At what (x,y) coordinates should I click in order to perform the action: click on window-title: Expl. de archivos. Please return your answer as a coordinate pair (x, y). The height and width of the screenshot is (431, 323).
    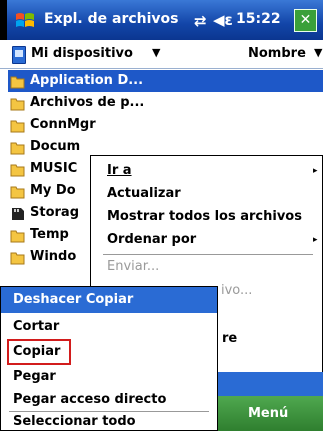
    Looking at the image, I should click on (111, 19).